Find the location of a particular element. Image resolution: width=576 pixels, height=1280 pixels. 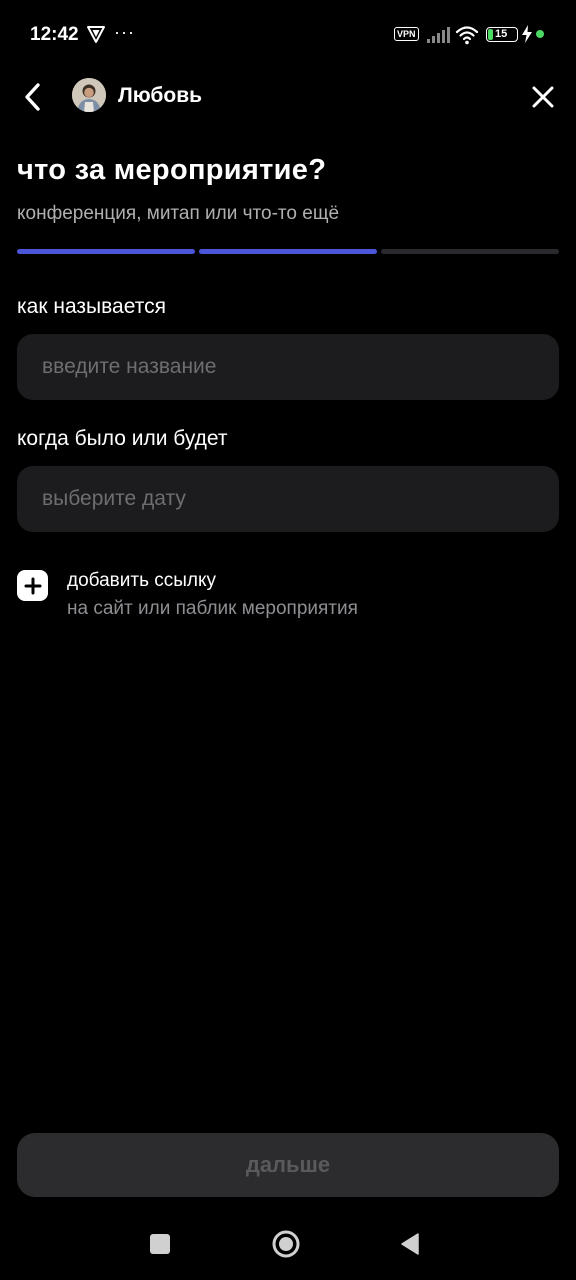

recent-apps-button is located at coordinates (160, 1244).